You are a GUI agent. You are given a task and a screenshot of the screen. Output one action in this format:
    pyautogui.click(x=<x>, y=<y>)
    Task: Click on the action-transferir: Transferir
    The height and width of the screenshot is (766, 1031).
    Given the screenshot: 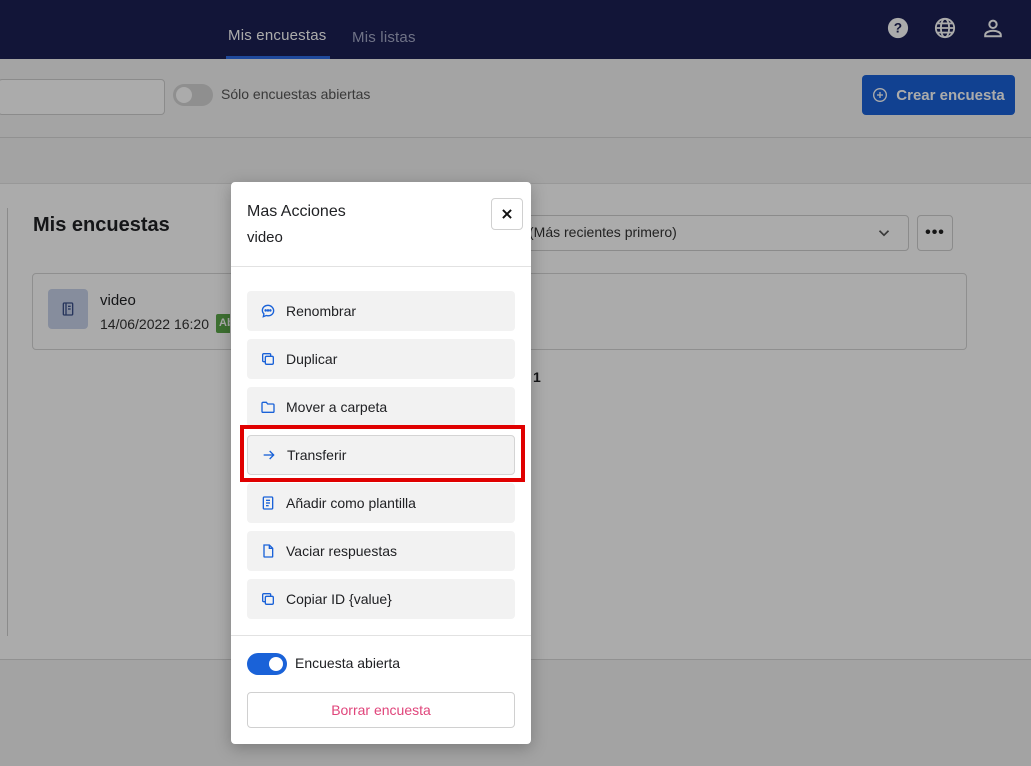 What is the action you would take?
    pyautogui.click(x=381, y=455)
    